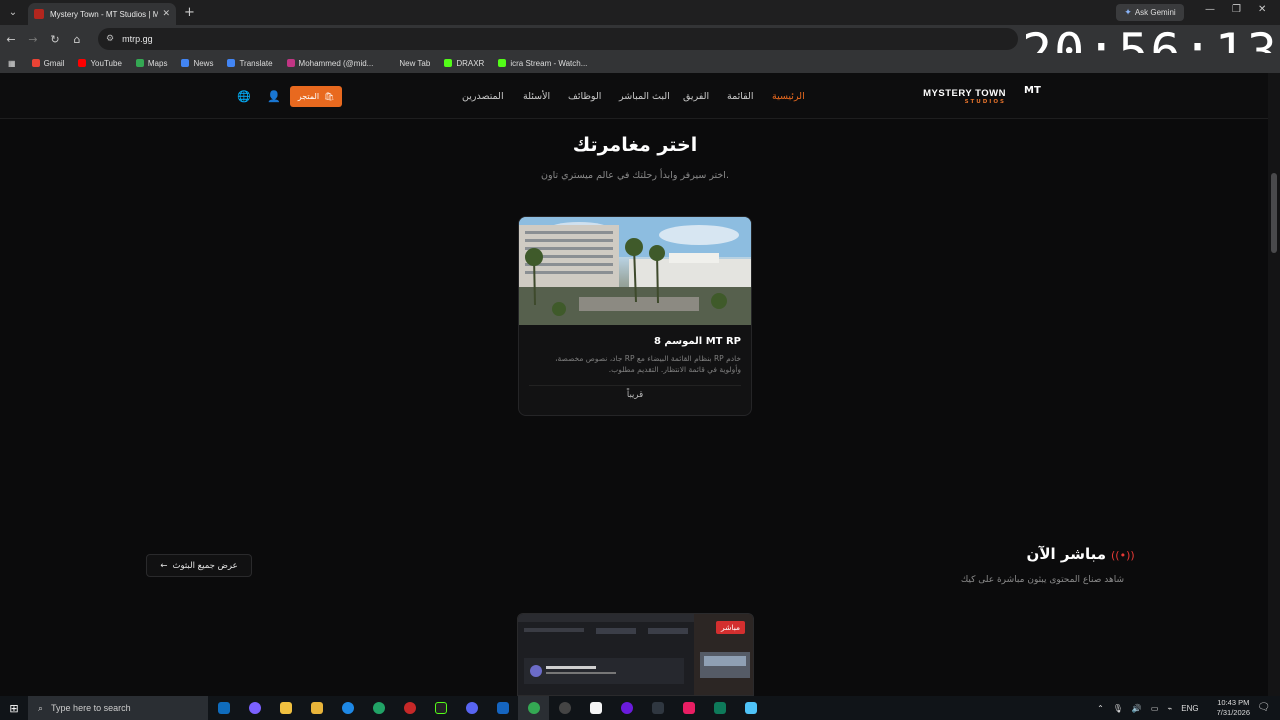 Image resolution: width=1280 pixels, height=720 pixels. What do you see at coordinates (697, 341) in the screenshot?
I see `server-card-title: MT RP الموسم 8` at bounding box center [697, 341].